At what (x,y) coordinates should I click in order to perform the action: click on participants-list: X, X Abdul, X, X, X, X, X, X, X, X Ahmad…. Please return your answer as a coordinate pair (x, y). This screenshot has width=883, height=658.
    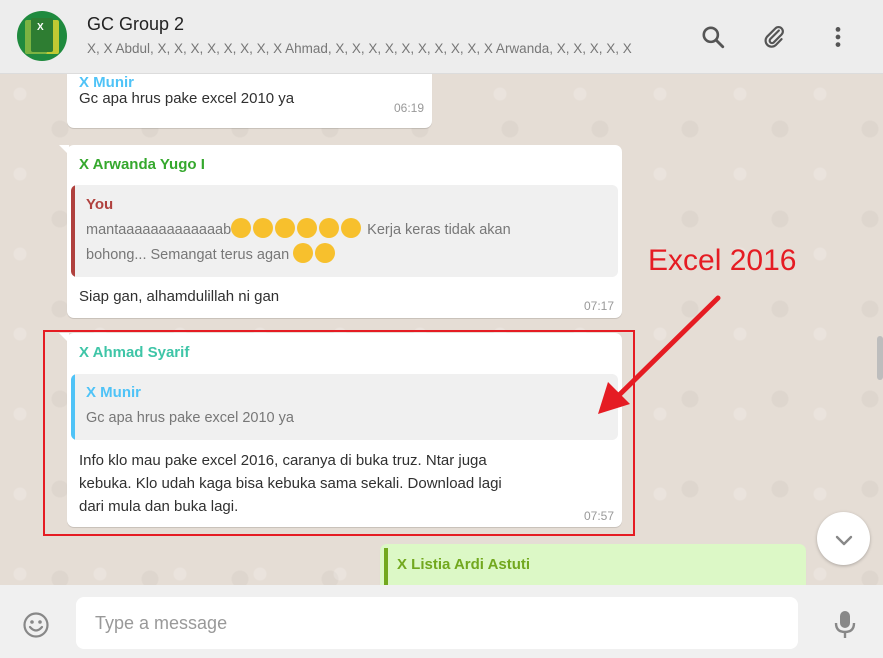
    Looking at the image, I should click on (377, 48).